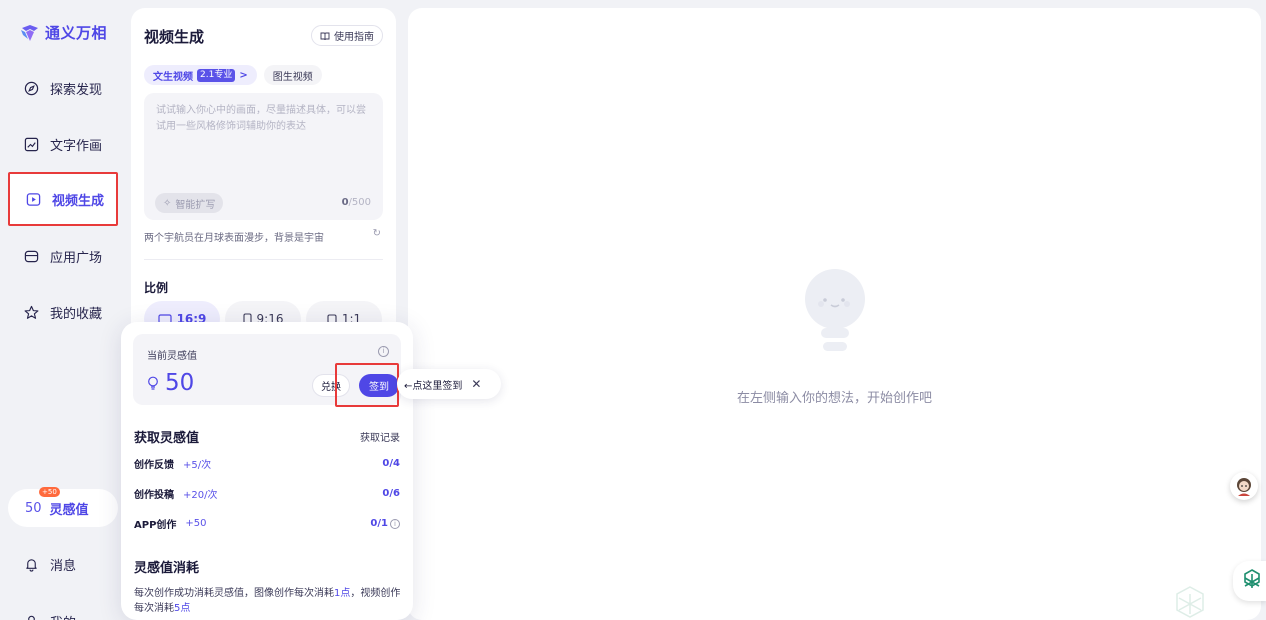 This screenshot has height=620, width=1266. I want to click on nav-item-messages: 消息, so click(63, 564).